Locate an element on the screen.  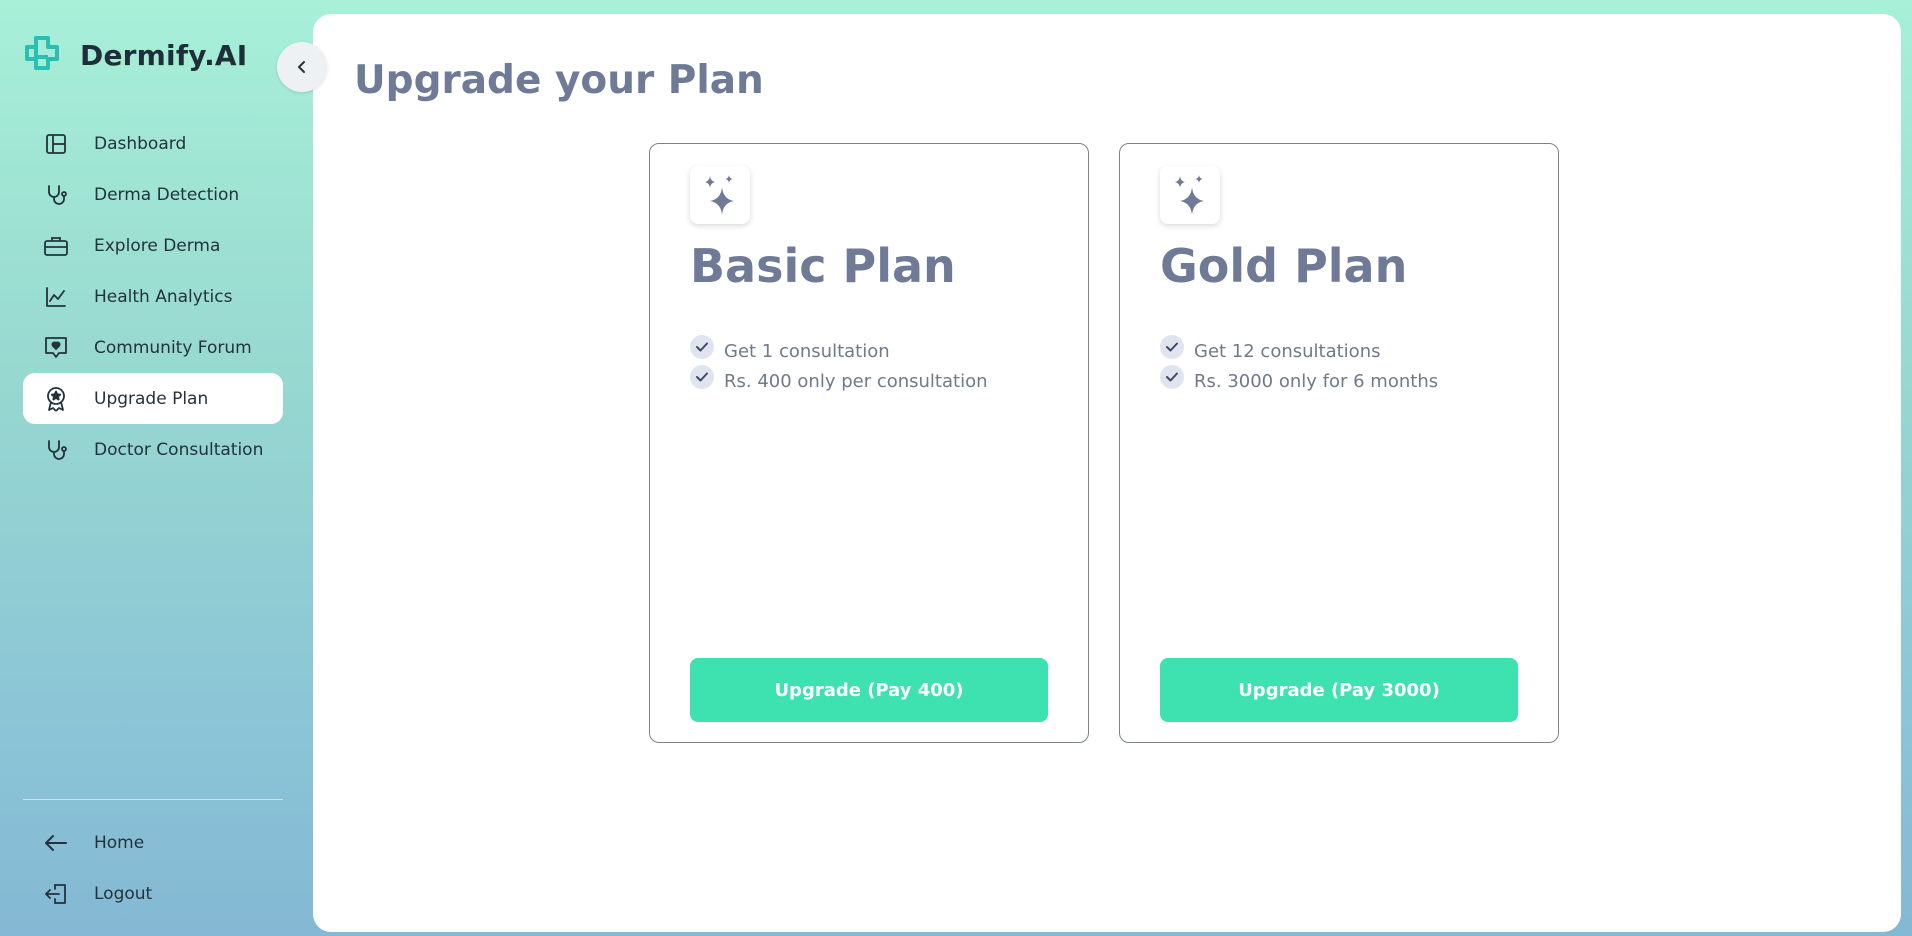
feature-text: Get 1 consultation is located at coordinates (807, 351).